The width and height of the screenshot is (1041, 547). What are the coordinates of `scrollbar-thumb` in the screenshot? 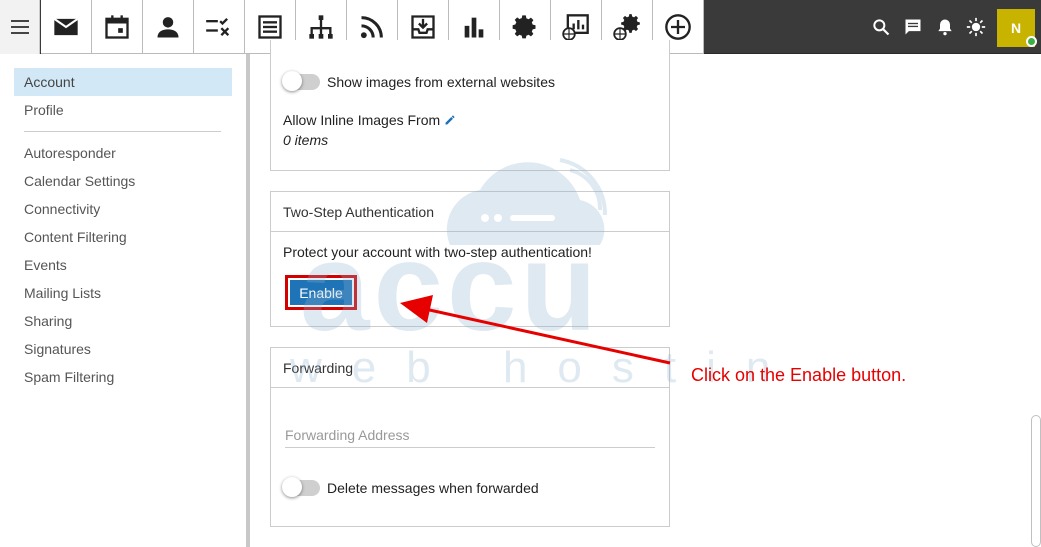 It's located at (1036, 481).